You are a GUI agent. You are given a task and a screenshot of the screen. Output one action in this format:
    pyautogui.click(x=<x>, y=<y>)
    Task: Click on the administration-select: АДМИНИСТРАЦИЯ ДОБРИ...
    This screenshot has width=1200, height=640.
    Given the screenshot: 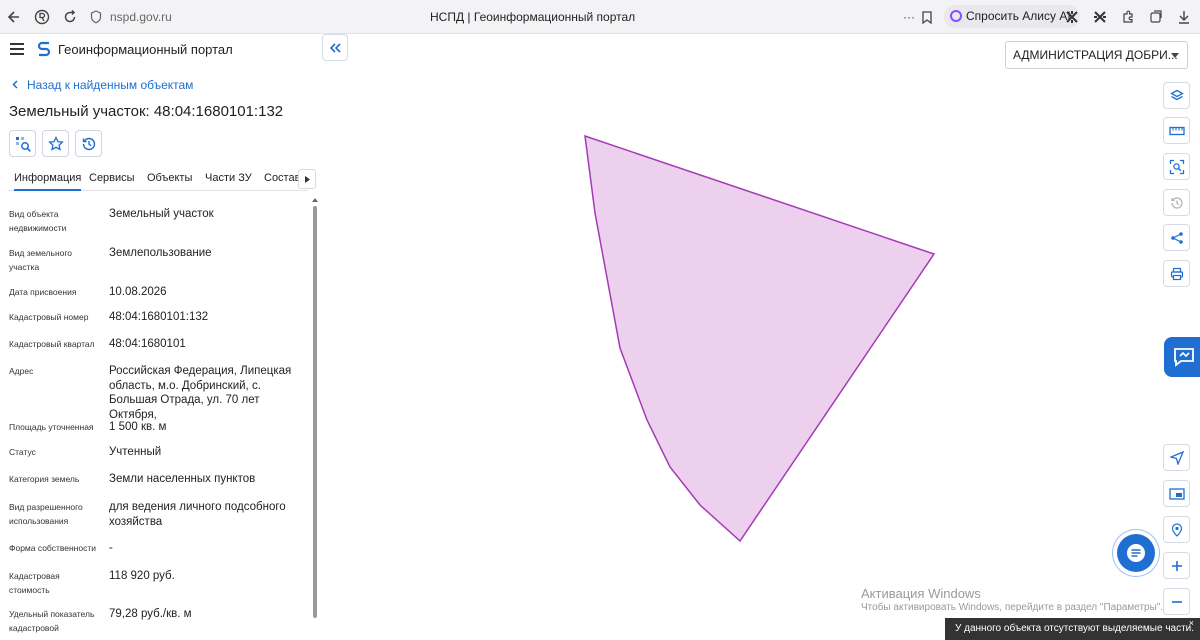 What is the action you would take?
    pyautogui.click(x=1096, y=55)
    